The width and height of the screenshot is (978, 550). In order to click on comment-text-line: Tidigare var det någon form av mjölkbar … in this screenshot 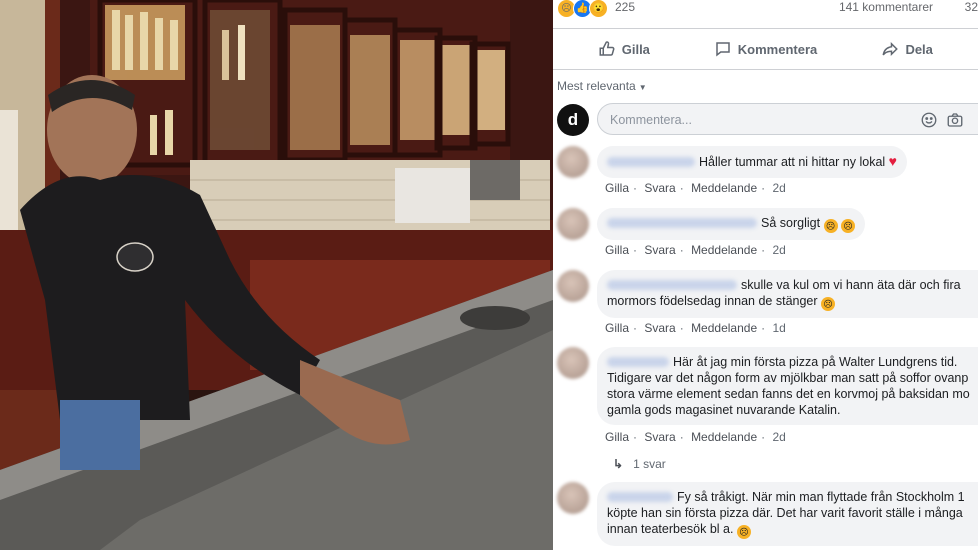, I will do `click(788, 378)`.